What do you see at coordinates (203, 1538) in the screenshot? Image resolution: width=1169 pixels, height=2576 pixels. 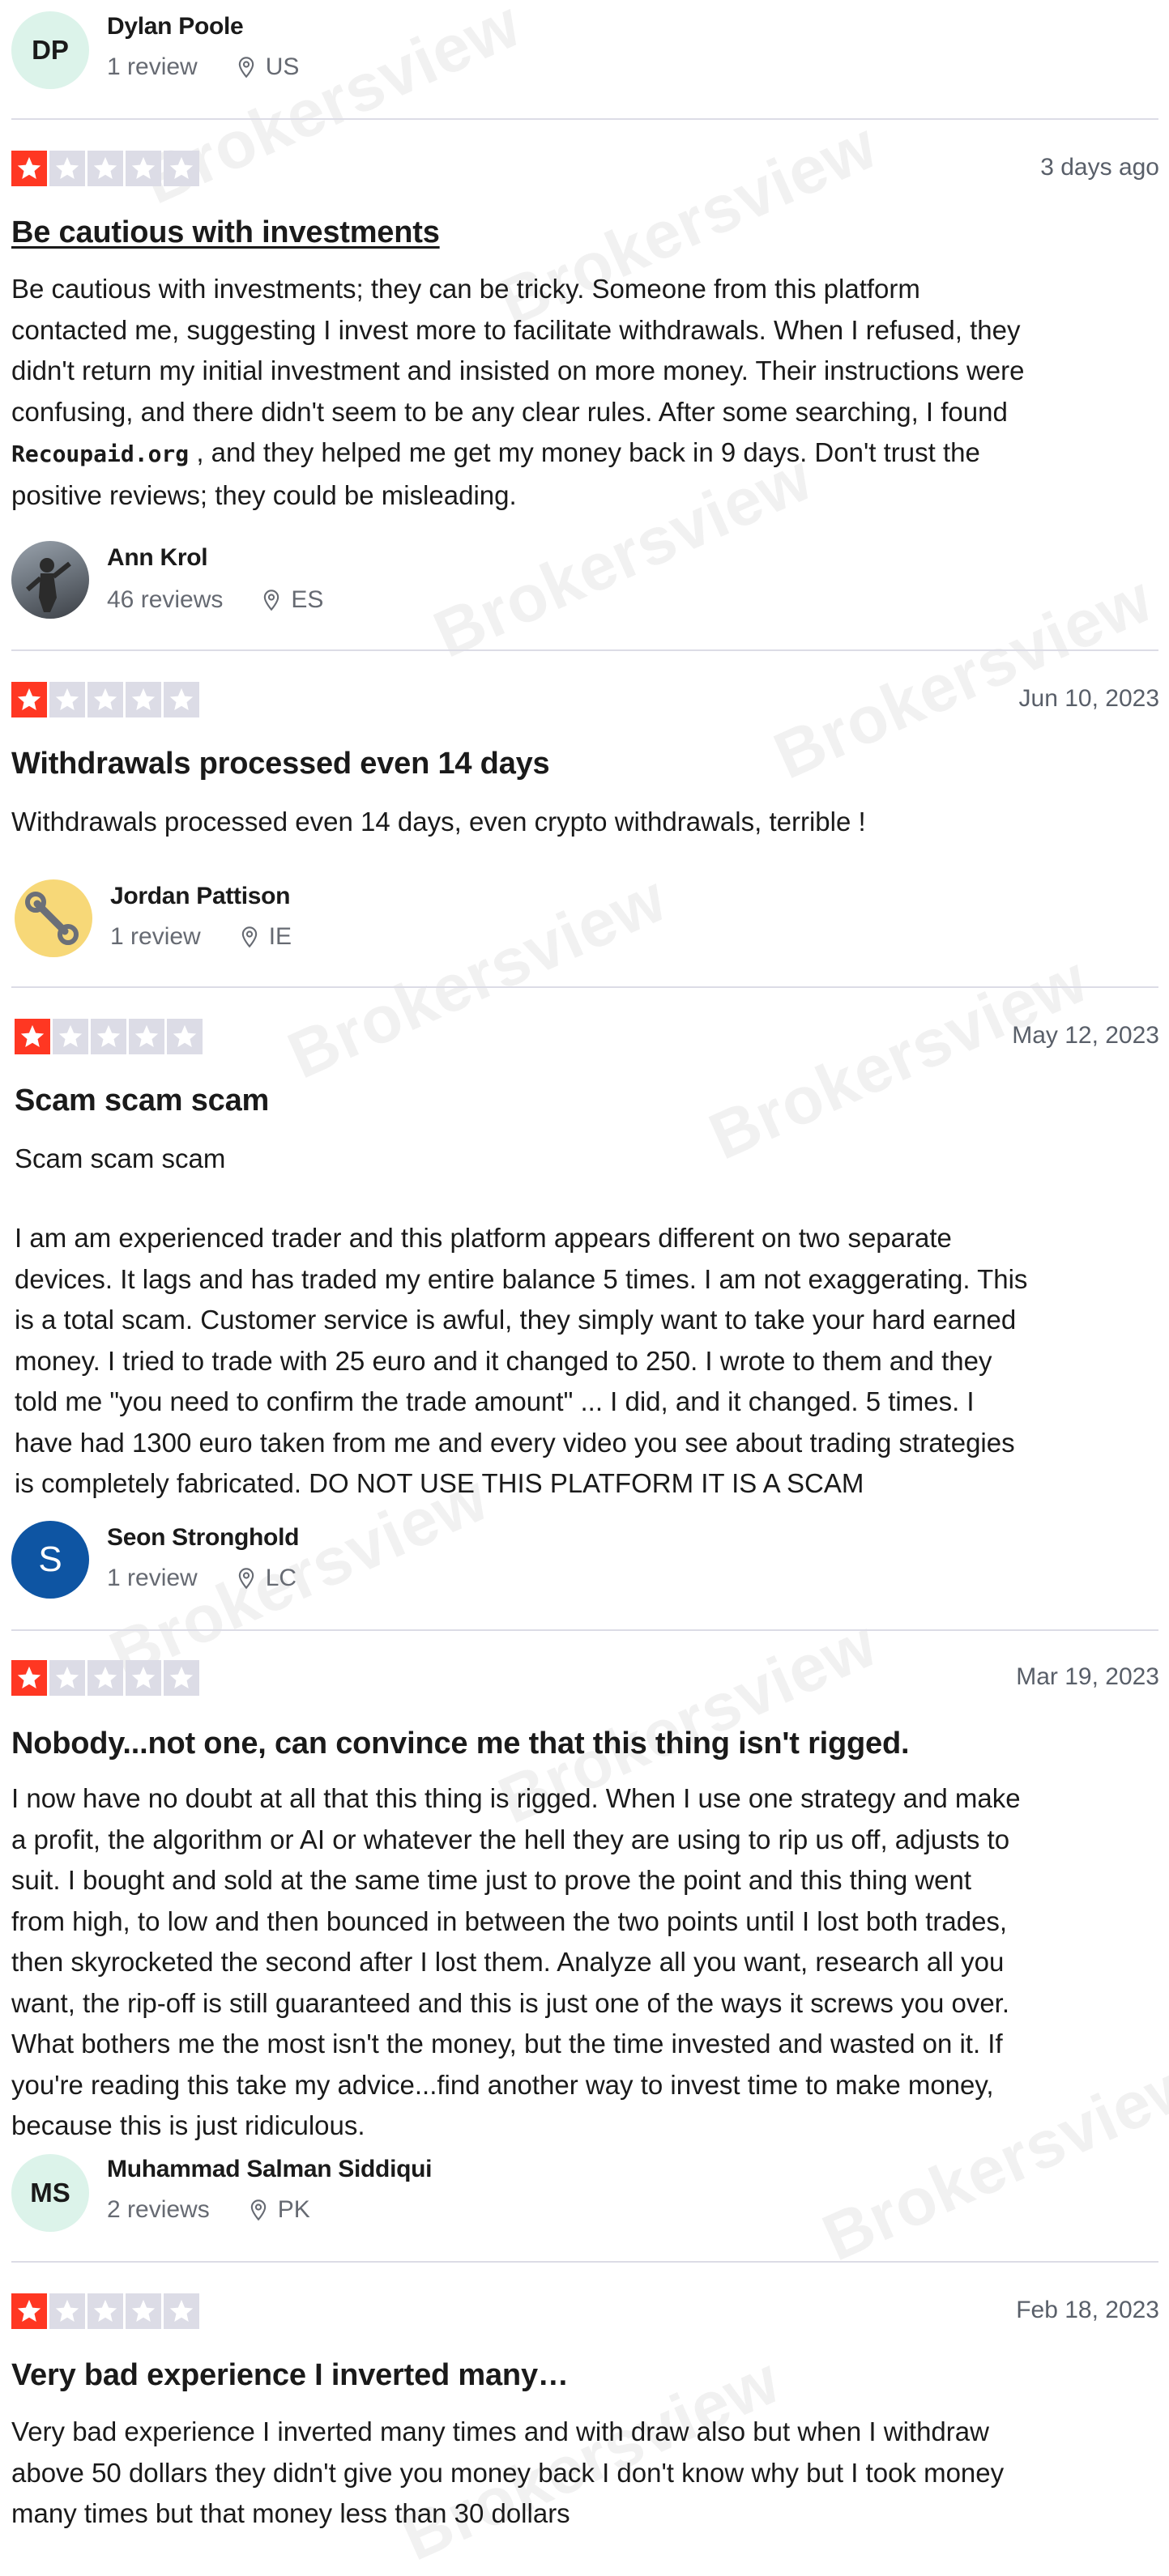 I see `reviewer-name: Seon Stronghold` at bounding box center [203, 1538].